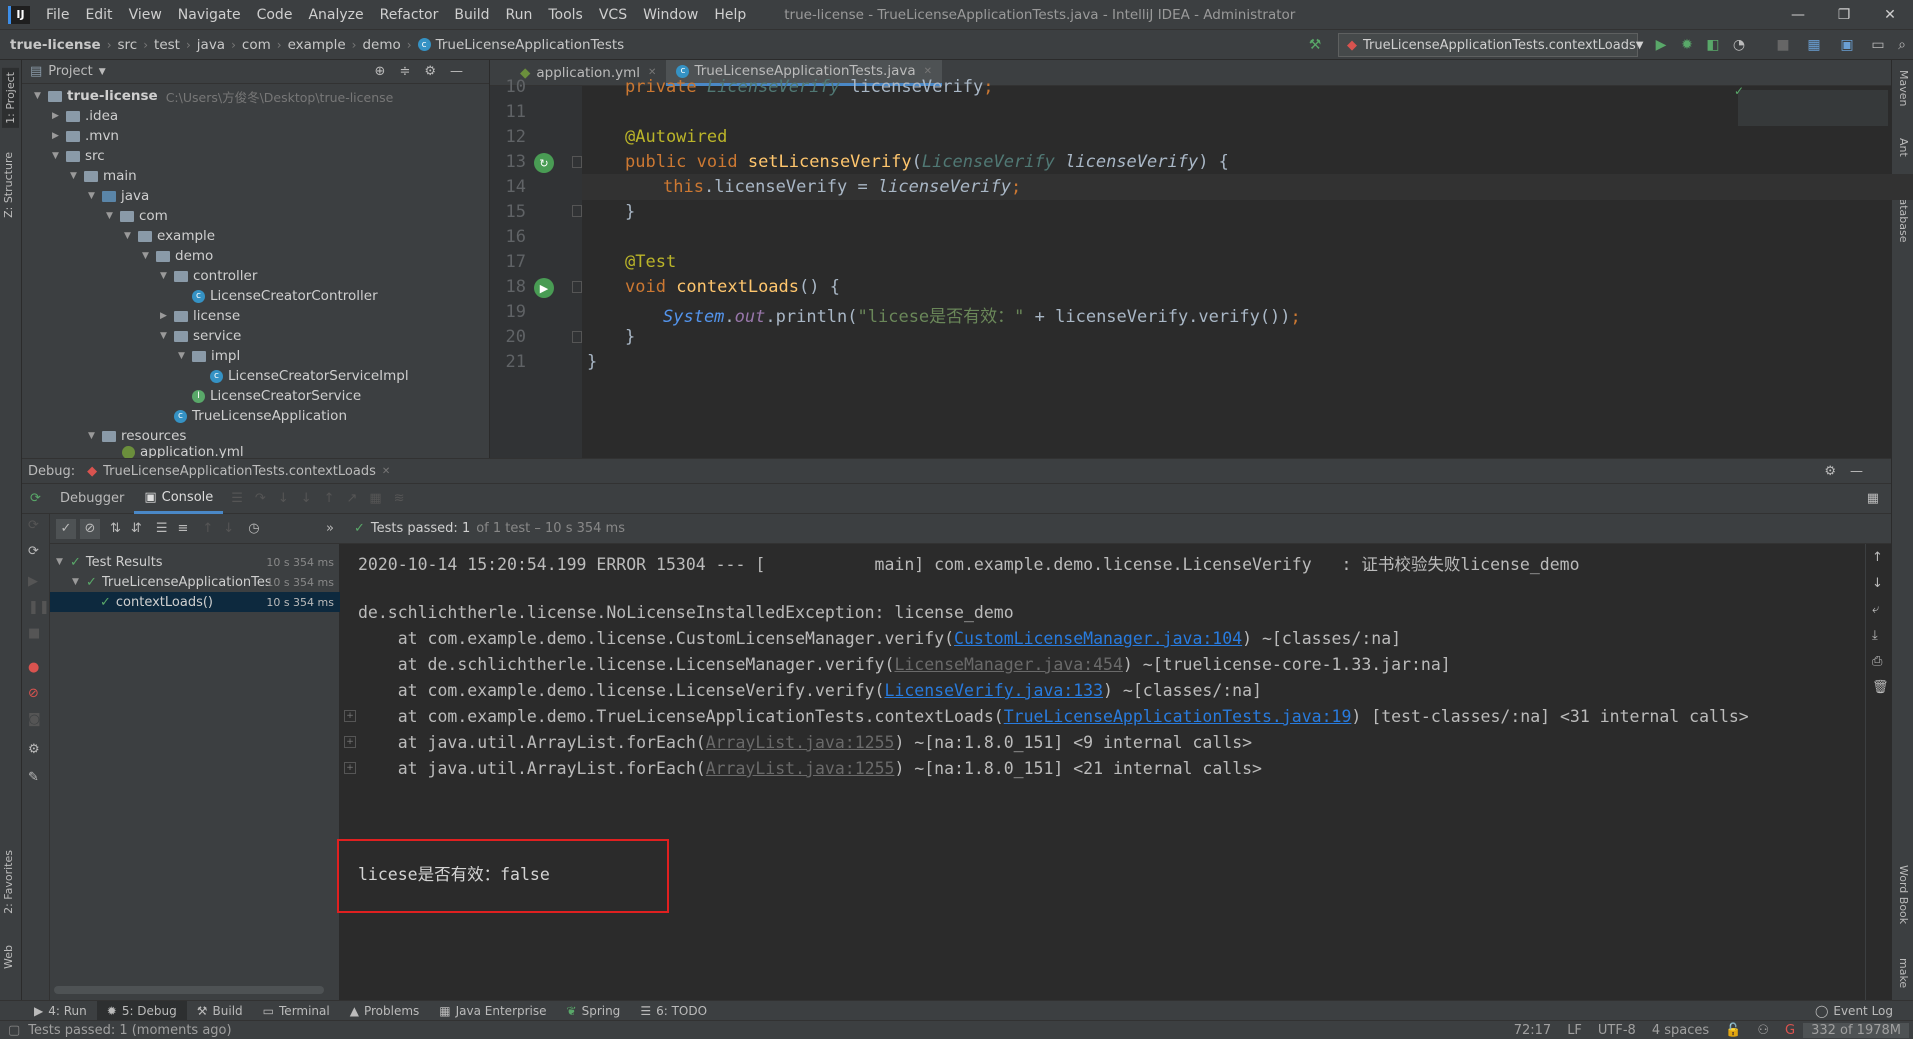 The image size is (1913, 1039). I want to click on fold-marker-icon, so click(577, 162).